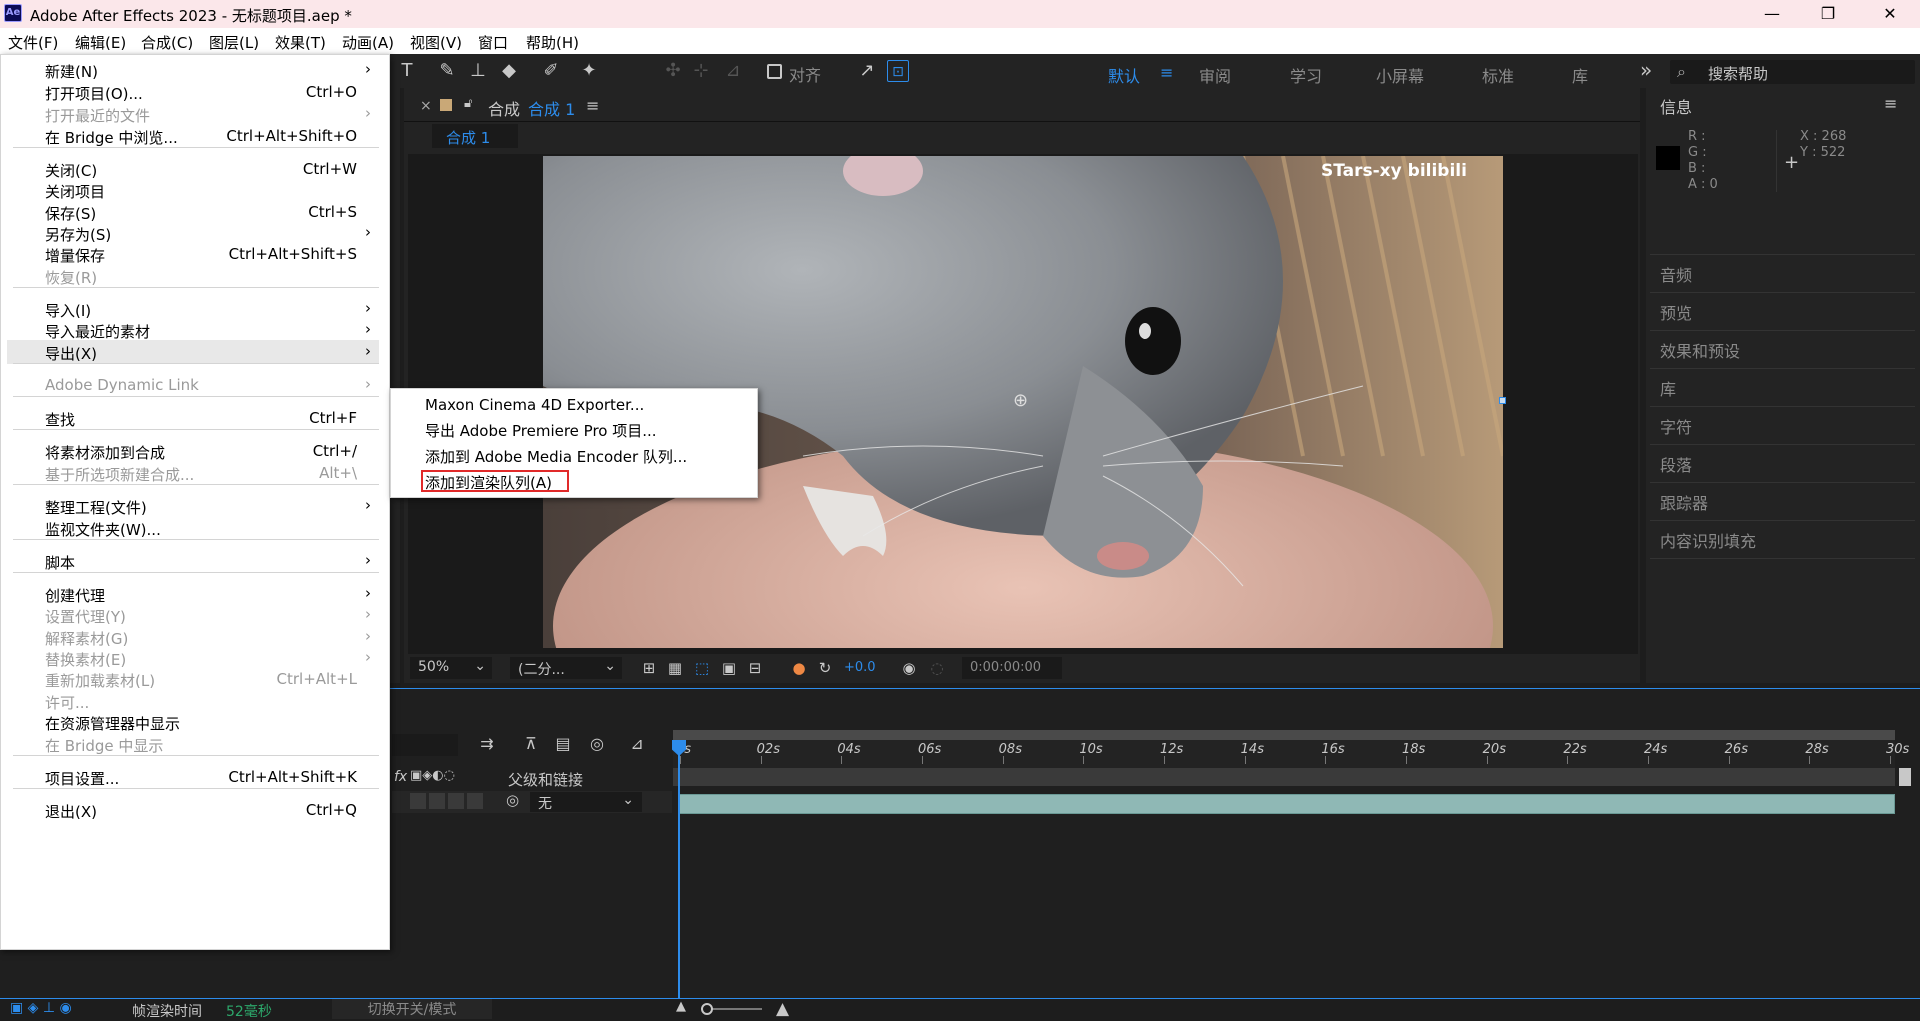 This screenshot has height=1021, width=1920. Describe the element at coordinates (1792, 72) in the screenshot. I see `search-help-box` at that location.